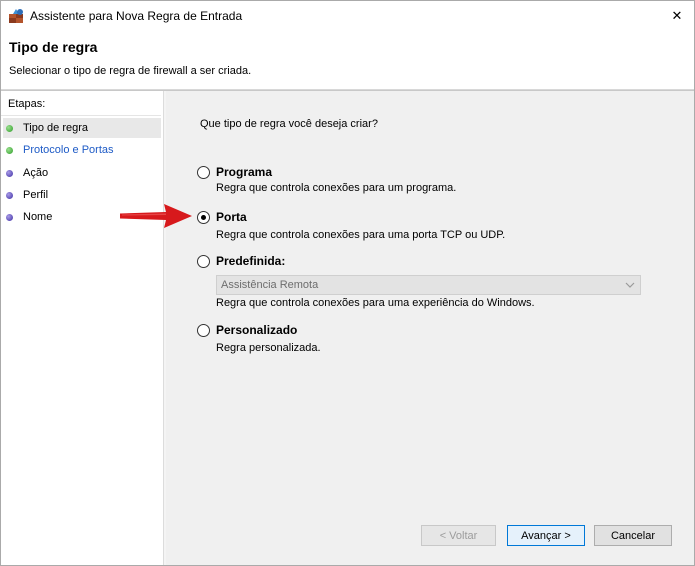  What do you see at coordinates (630, 285) in the screenshot?
I see `chevron-down-icon` at bounding box center [630, 285].